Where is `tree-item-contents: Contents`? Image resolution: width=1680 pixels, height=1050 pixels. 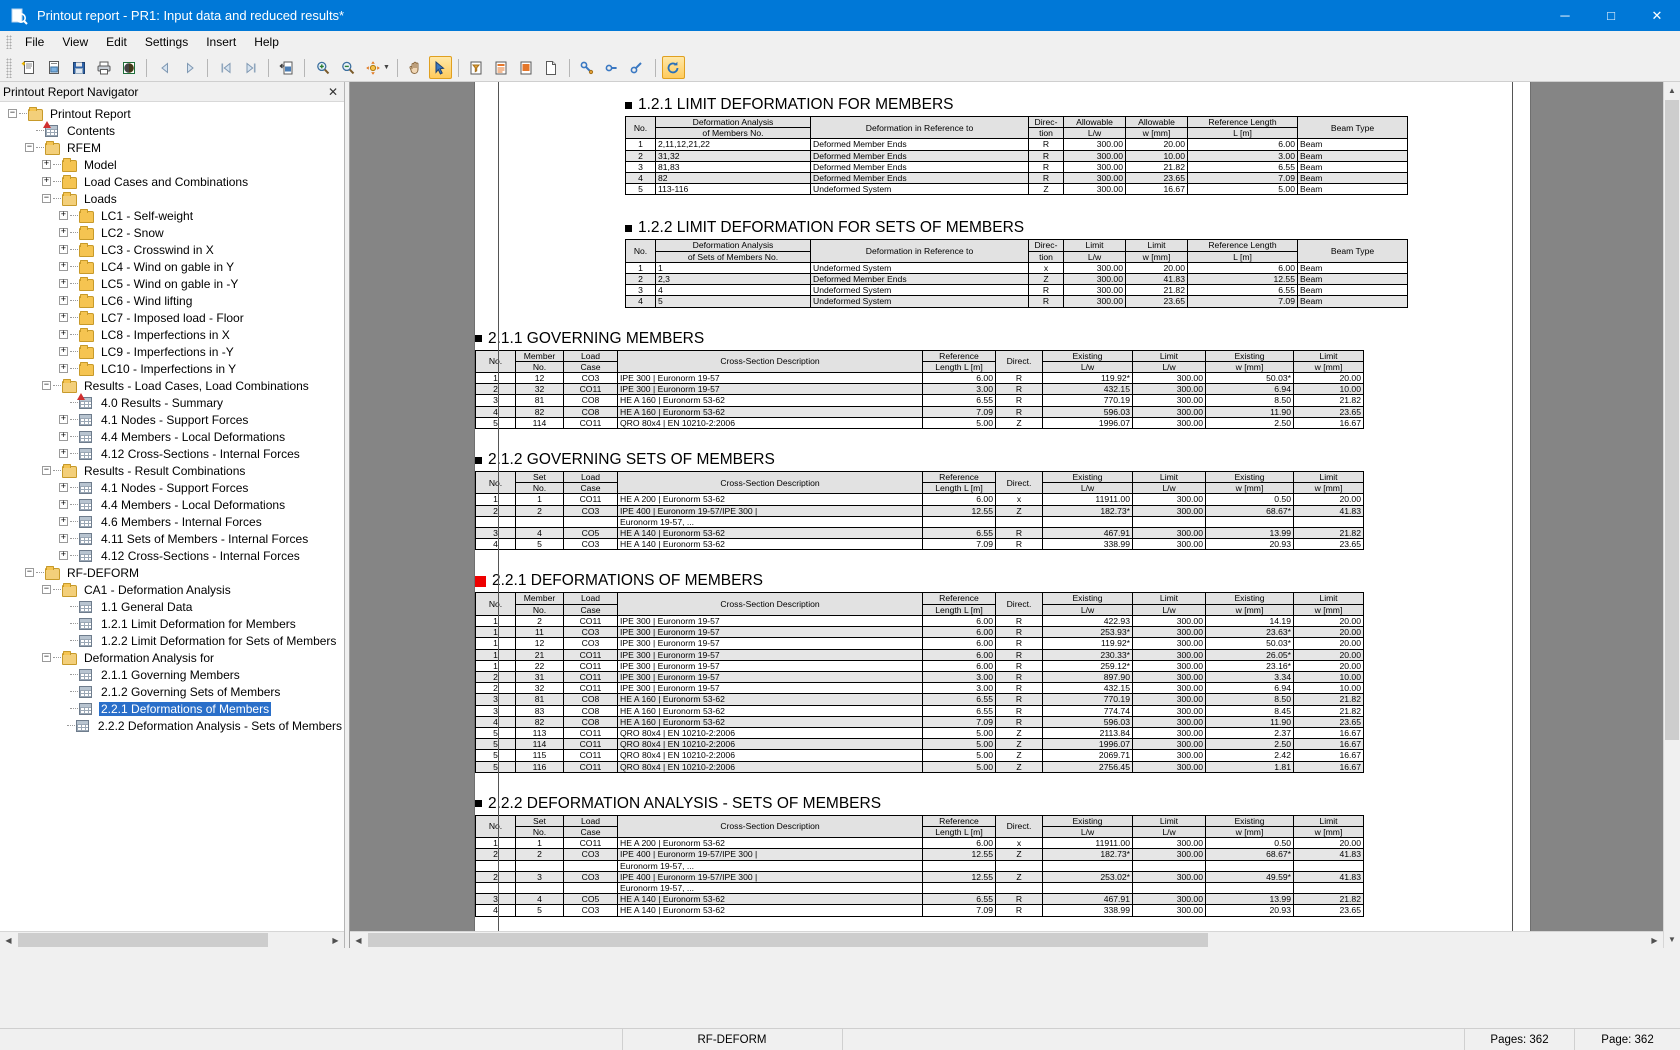 tree-item-contents: Contents is located at coordinates (172, 129).